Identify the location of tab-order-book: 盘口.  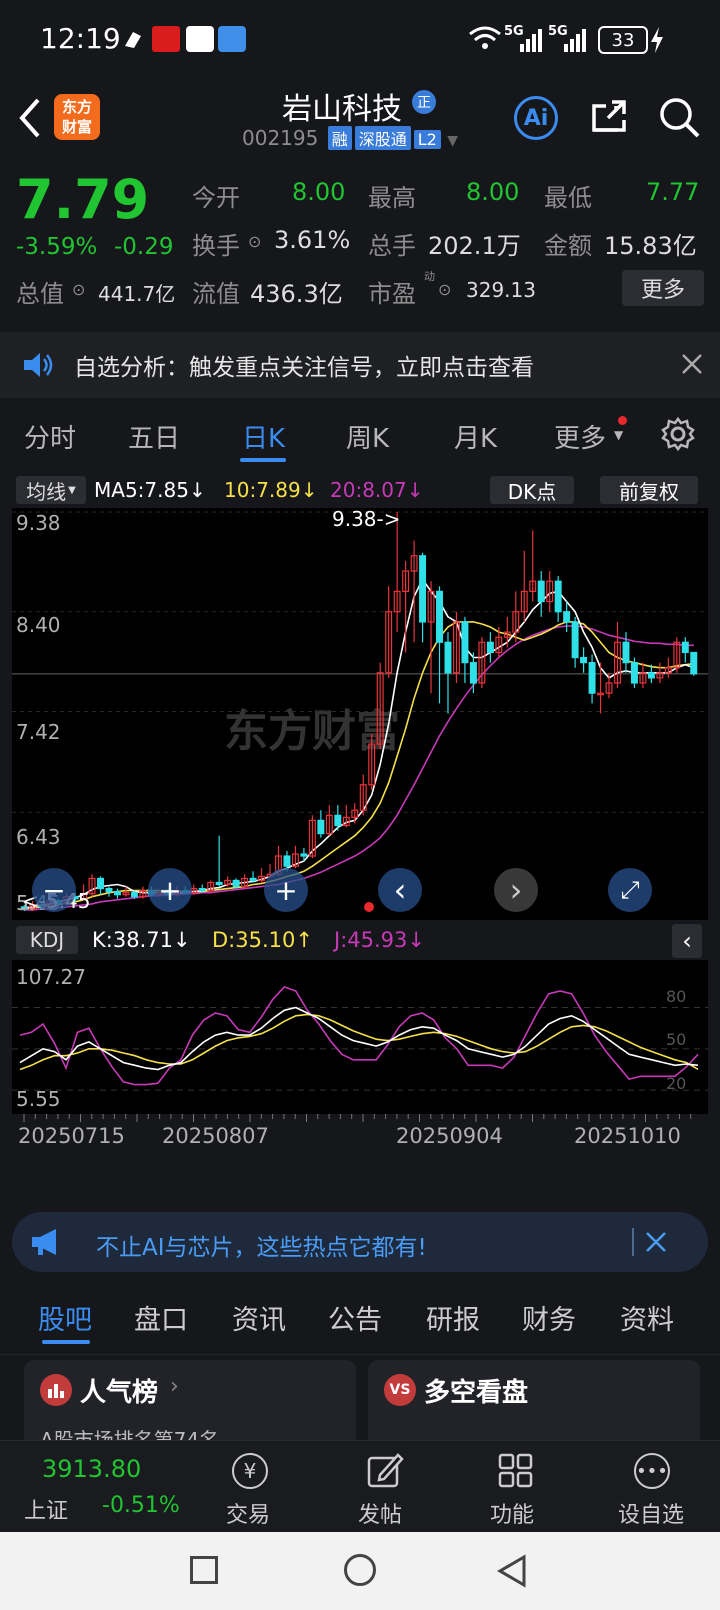
(161, 1317).